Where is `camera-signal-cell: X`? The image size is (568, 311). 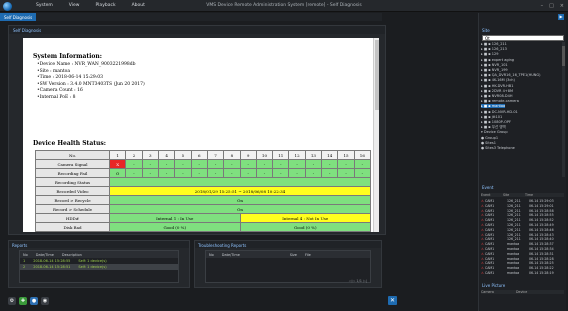
camera-signal-cell: X is located at coordinates (117, 164).